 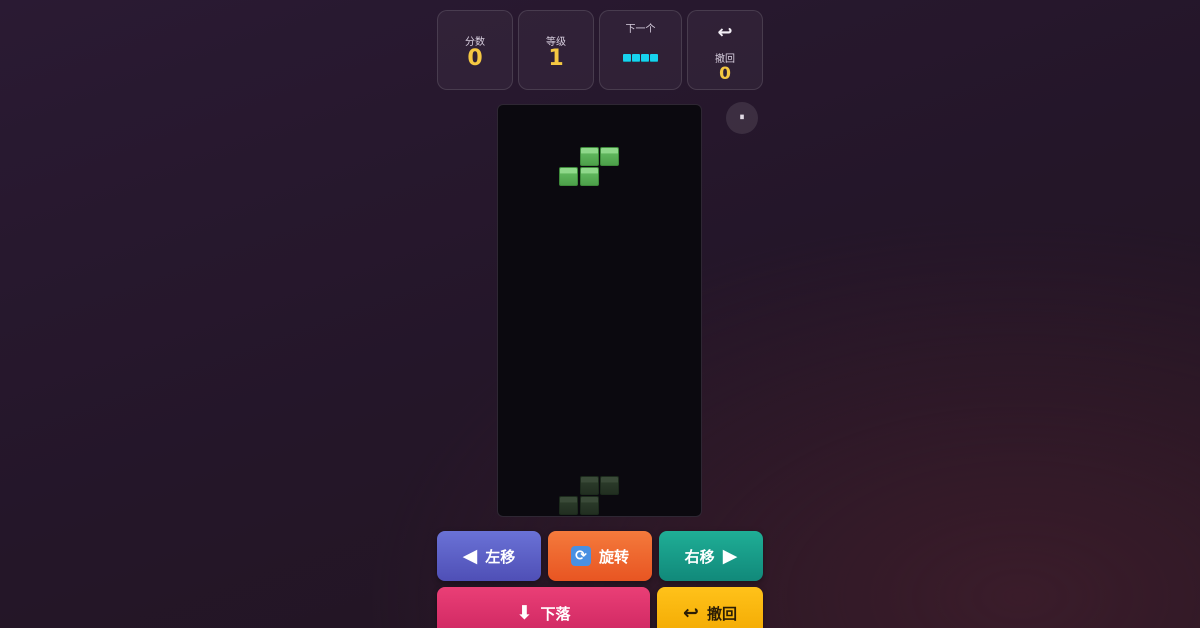 What do you see at coordinates (580, 556) in the screenshot?
I see `rotate-icon: ⟳` at bounding box center [580, 556].